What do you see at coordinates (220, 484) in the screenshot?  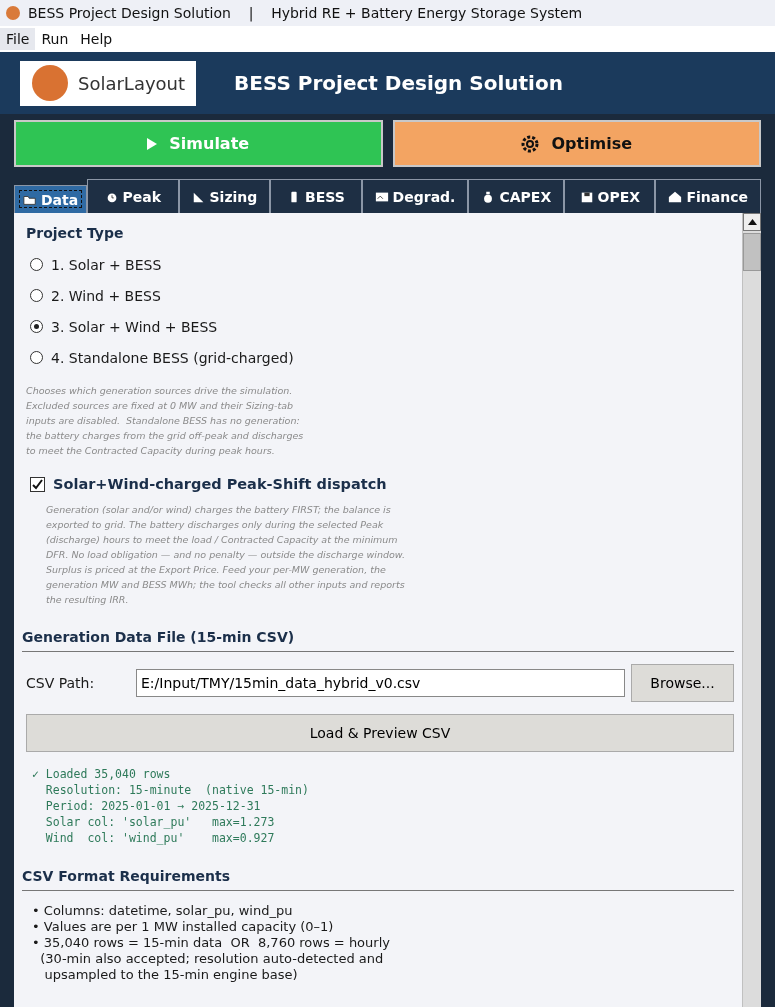 I see `checkbox-label: Solar+Wind-charged Peak-Shift dispatch` at bounding box center [220, 484].